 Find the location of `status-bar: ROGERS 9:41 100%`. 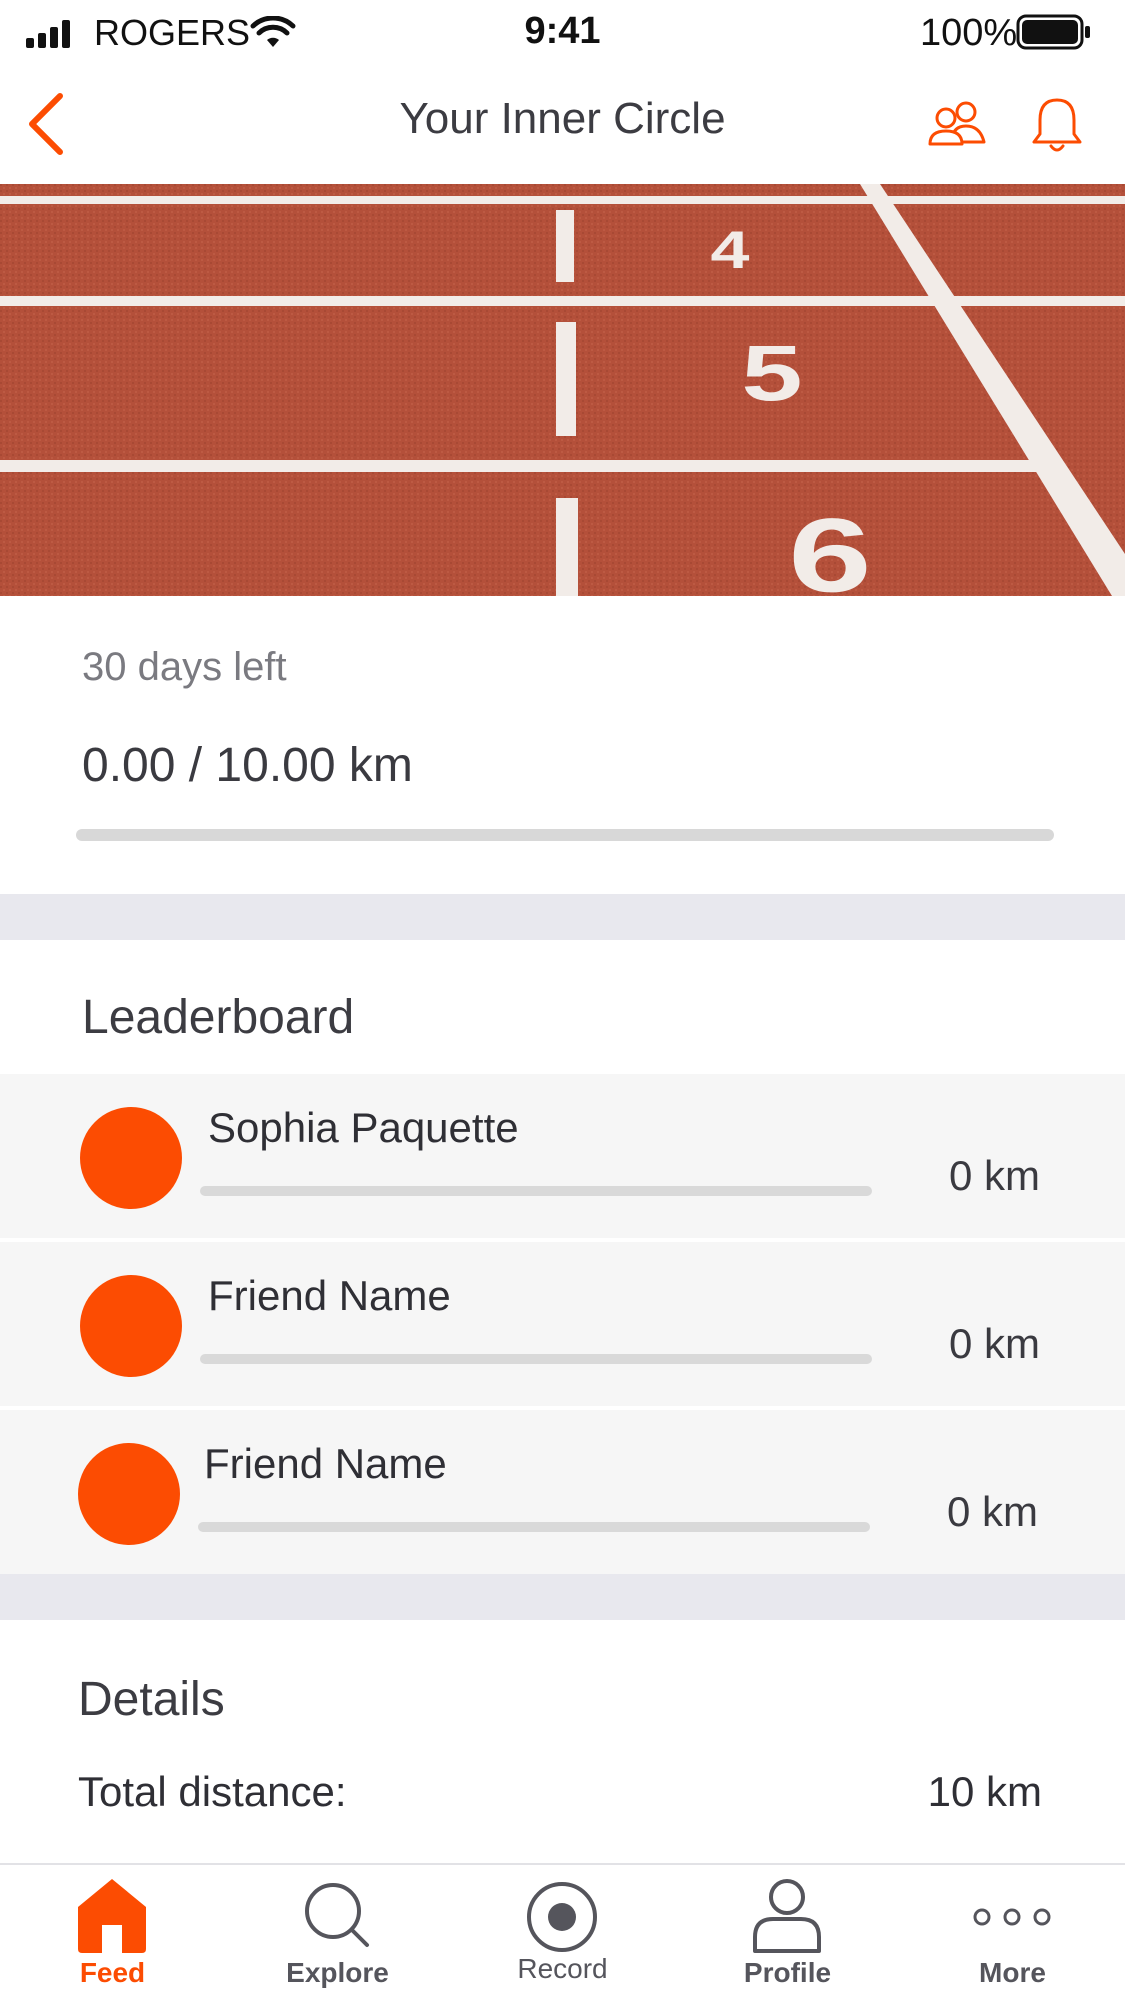

status-bar: ROGERS 9:41 100% is located at coordinates (562, 34).